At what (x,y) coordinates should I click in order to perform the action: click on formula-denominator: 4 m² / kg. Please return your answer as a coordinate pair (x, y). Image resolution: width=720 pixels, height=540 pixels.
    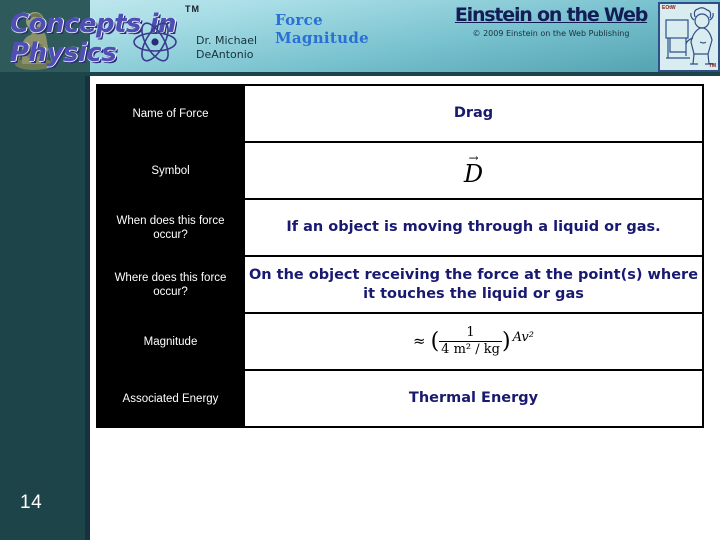
    Looking at the image, I should click on (470, 349).